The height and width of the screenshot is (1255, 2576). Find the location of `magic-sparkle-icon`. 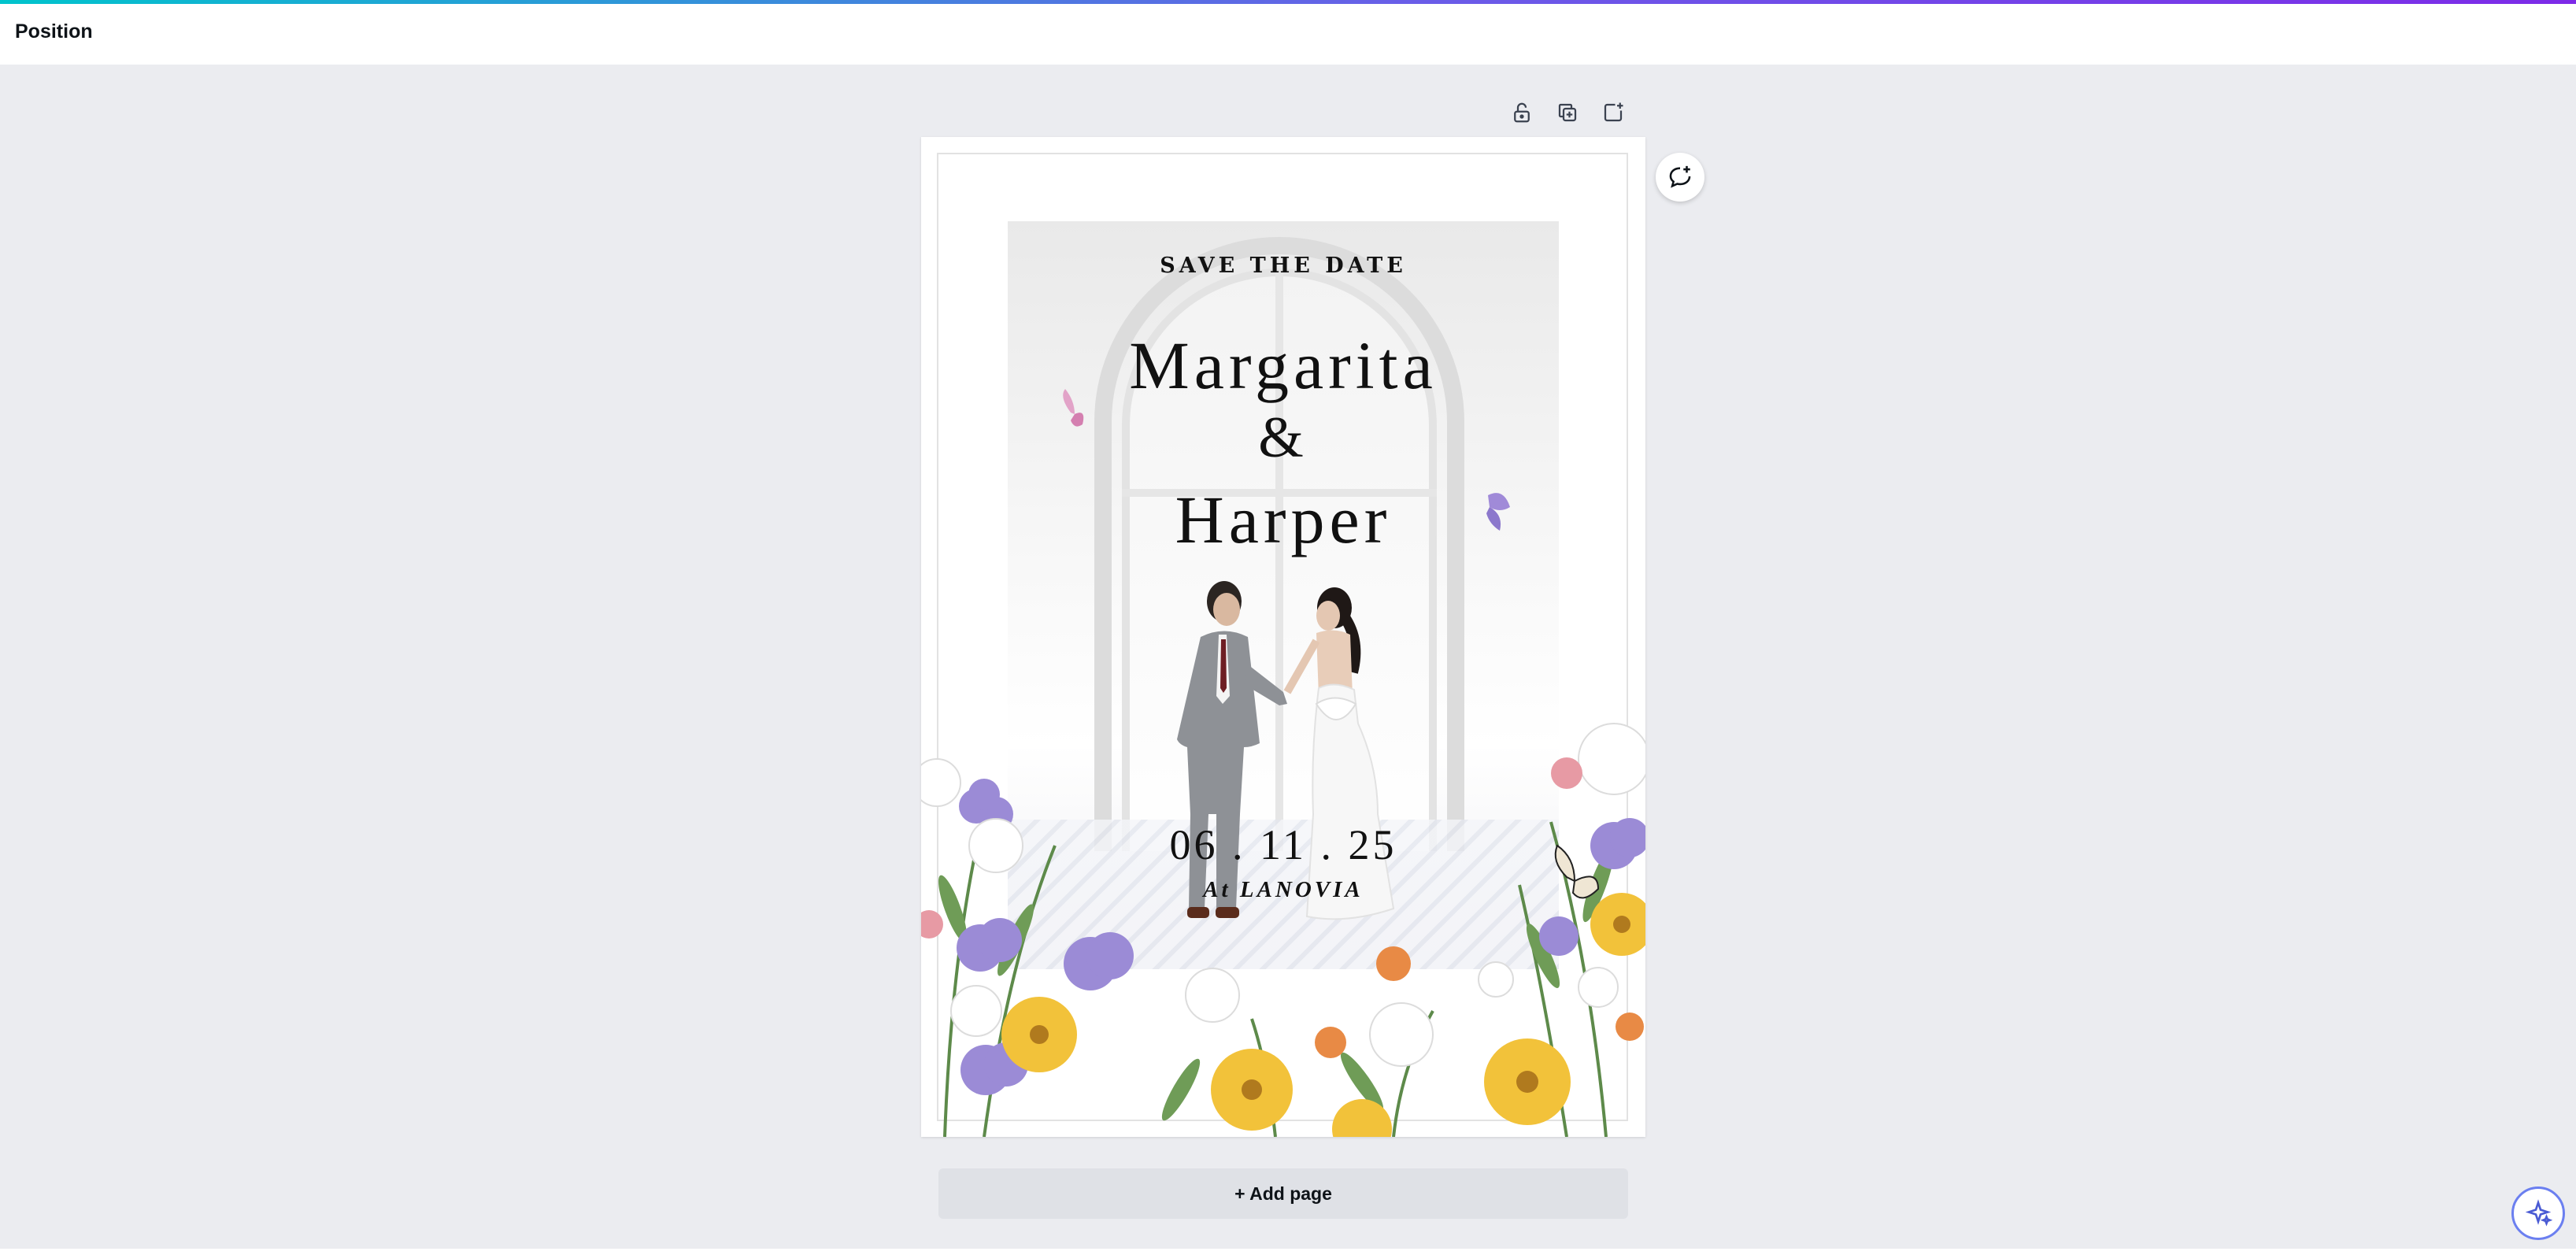

magic-sparkle-icon is located at coordinates (2538, 1213).